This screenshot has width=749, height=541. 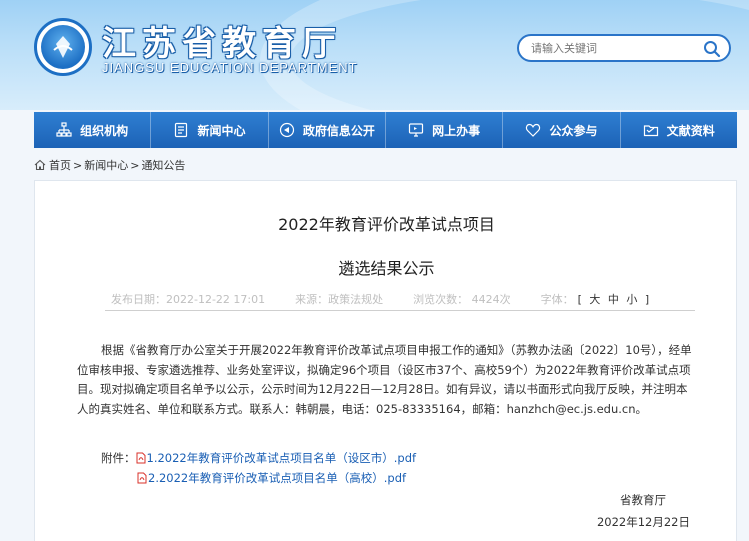 I want to click on nav-item-public: 公众参与, so click(x=562, y=130).